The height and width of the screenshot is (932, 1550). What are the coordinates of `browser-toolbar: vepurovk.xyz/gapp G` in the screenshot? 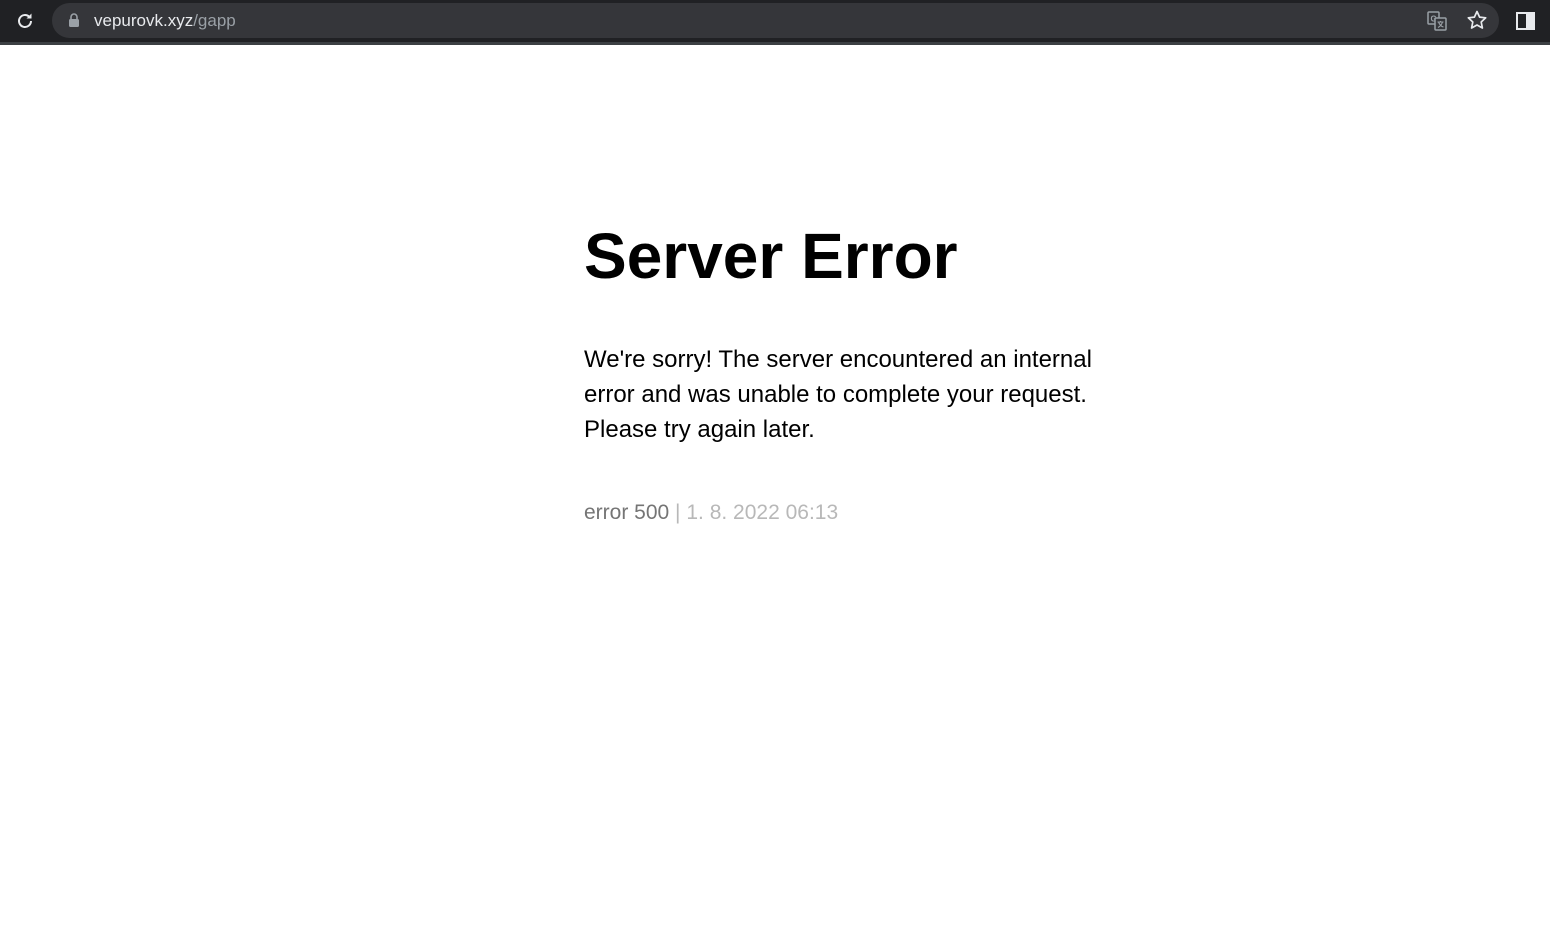 It's located at (775, 22).